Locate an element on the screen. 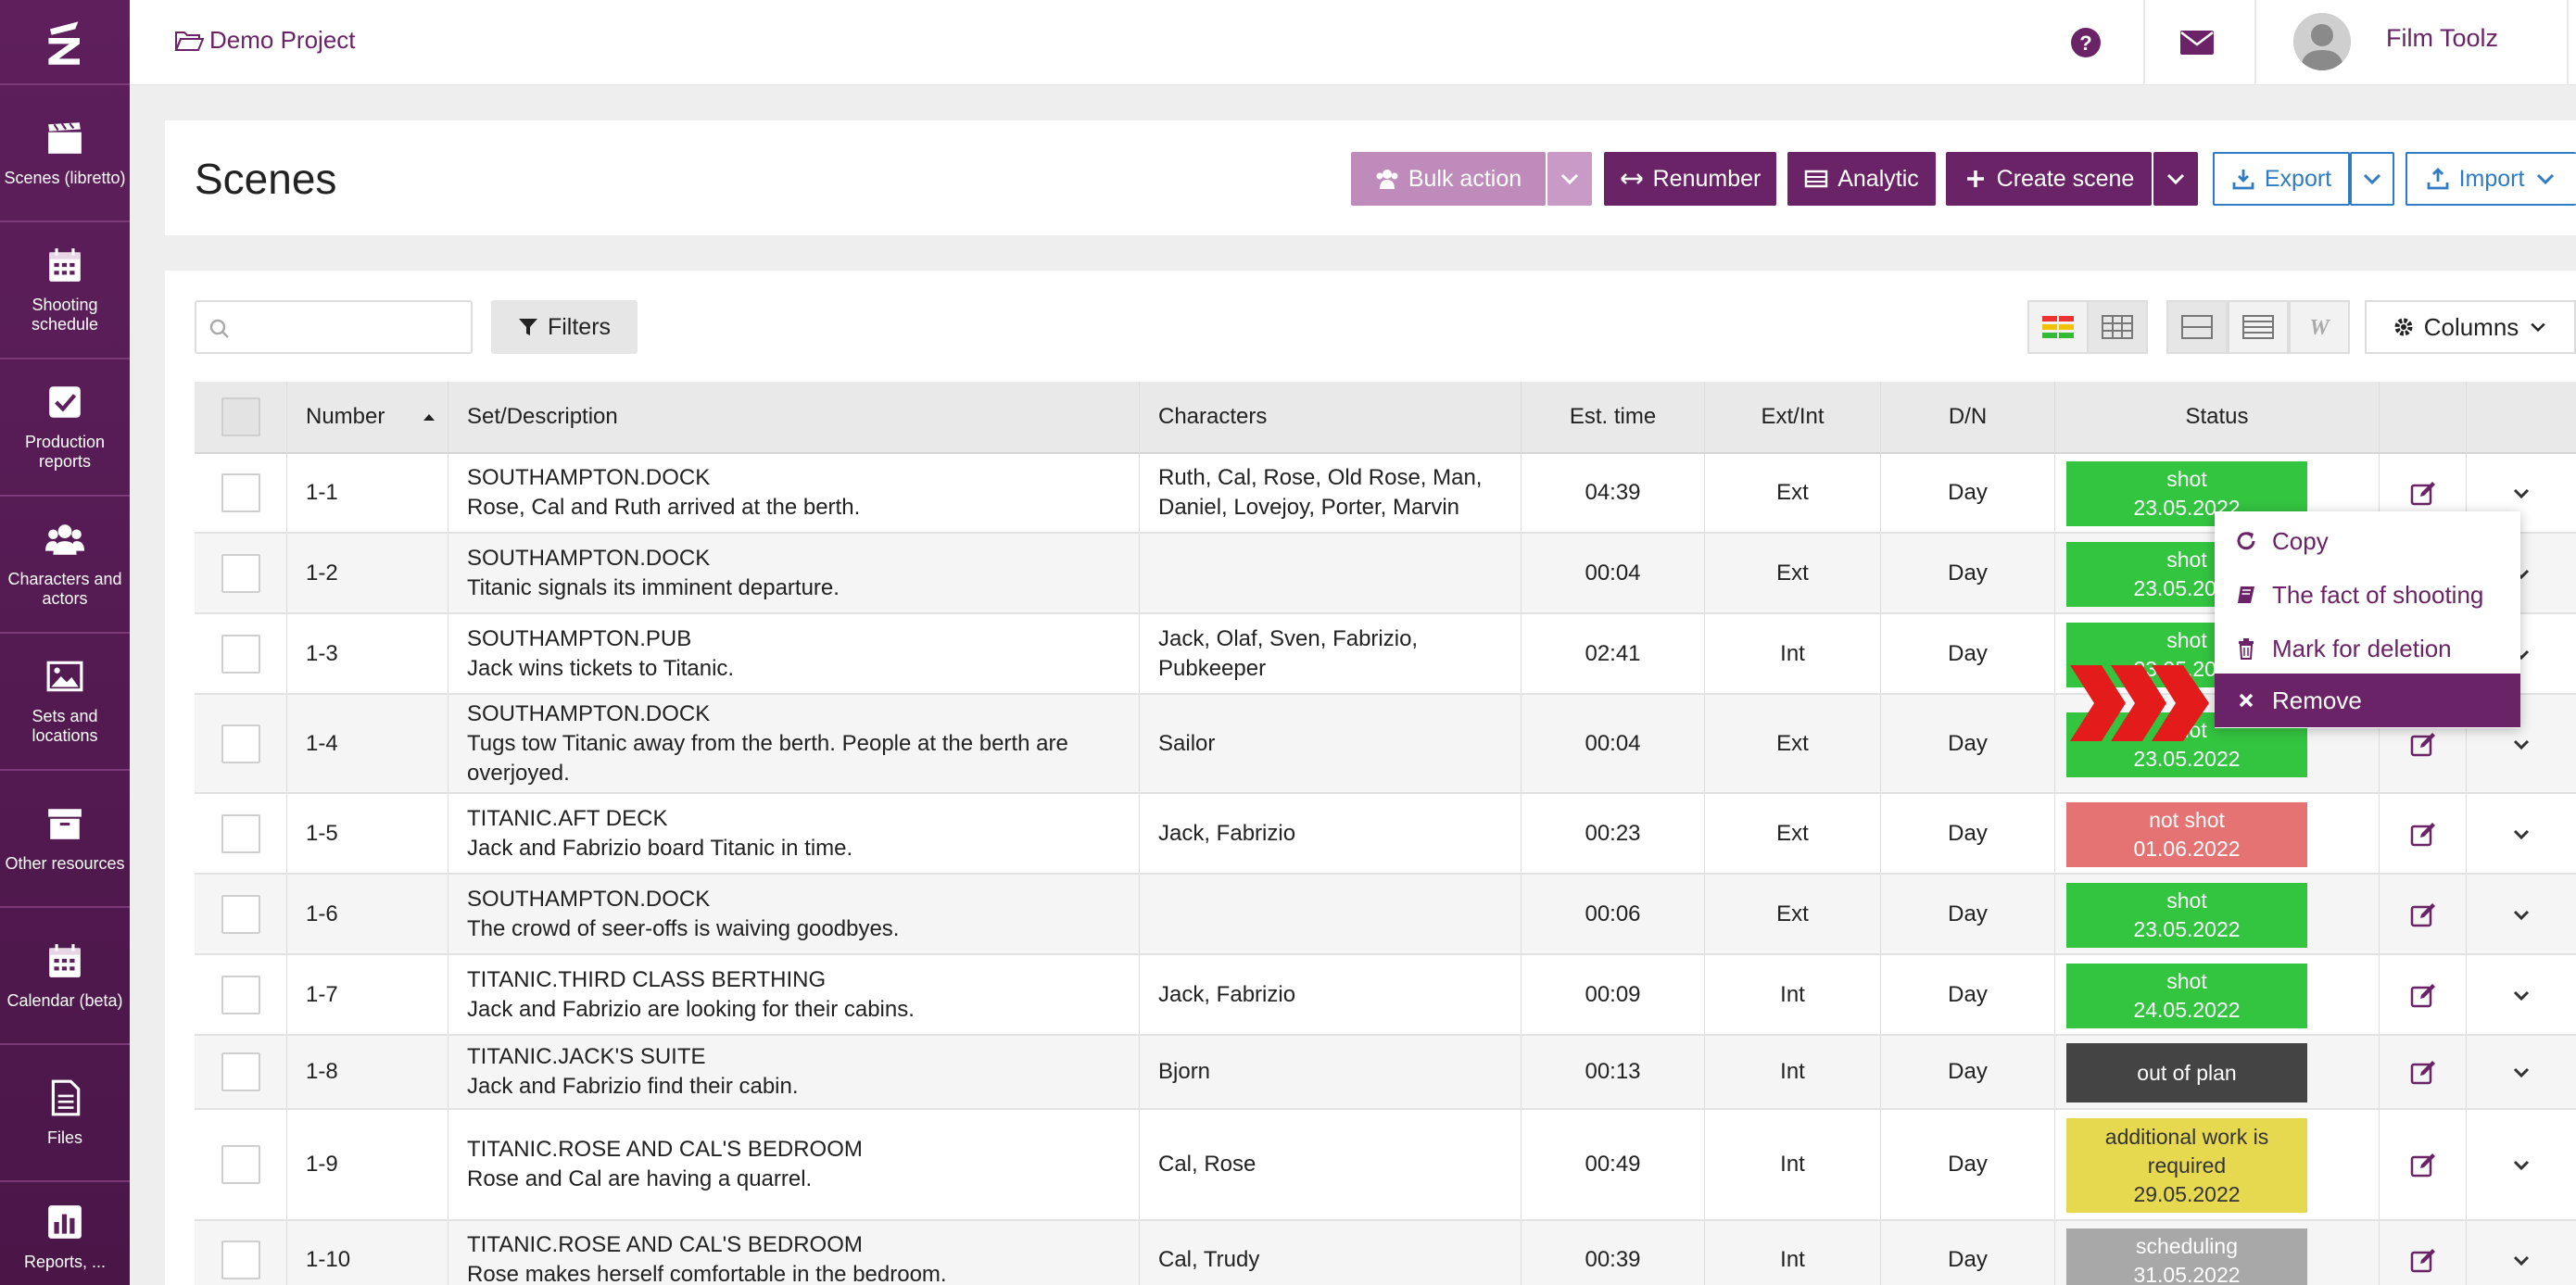  day-night: Day is located at coordinates (1968, 743).